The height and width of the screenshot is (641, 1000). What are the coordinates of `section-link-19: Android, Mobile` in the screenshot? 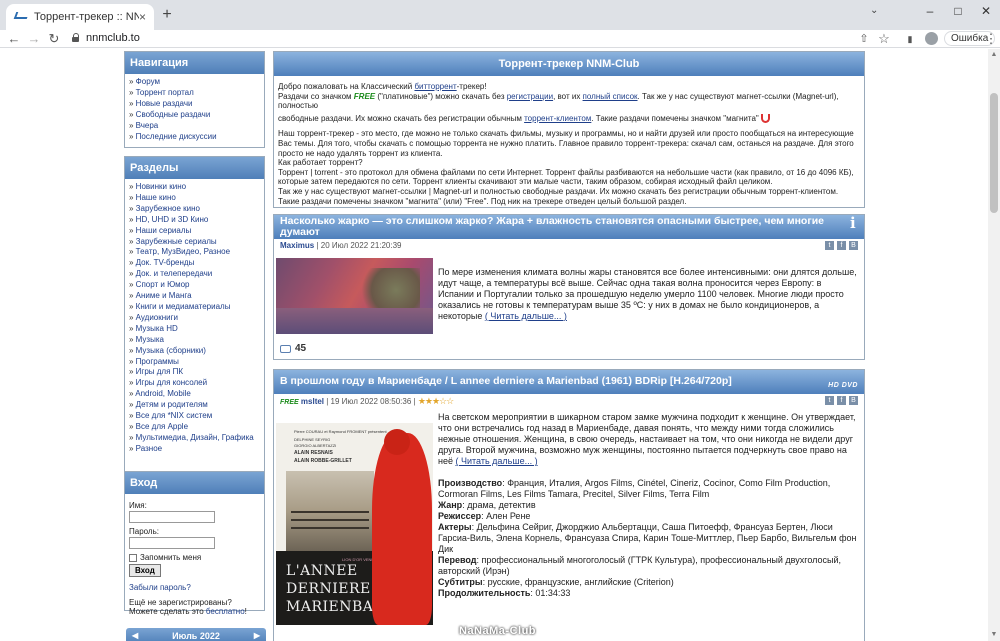 It's located at (194, 394).